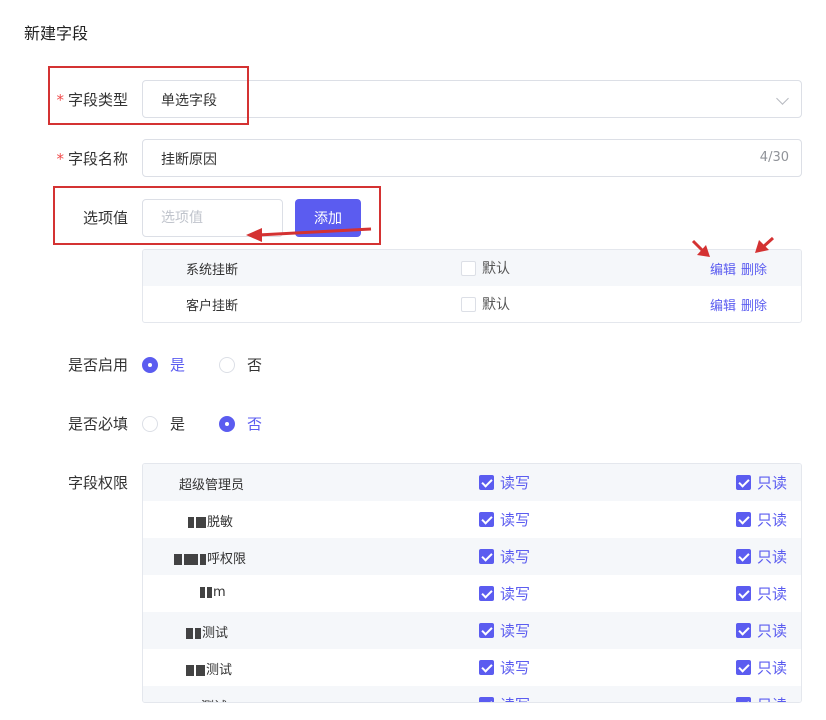  What do you see at coordinates (472, 519) in the screenshot?
I see `table-row: 脱敏 读写 只读` at bounding box center [472, 519].